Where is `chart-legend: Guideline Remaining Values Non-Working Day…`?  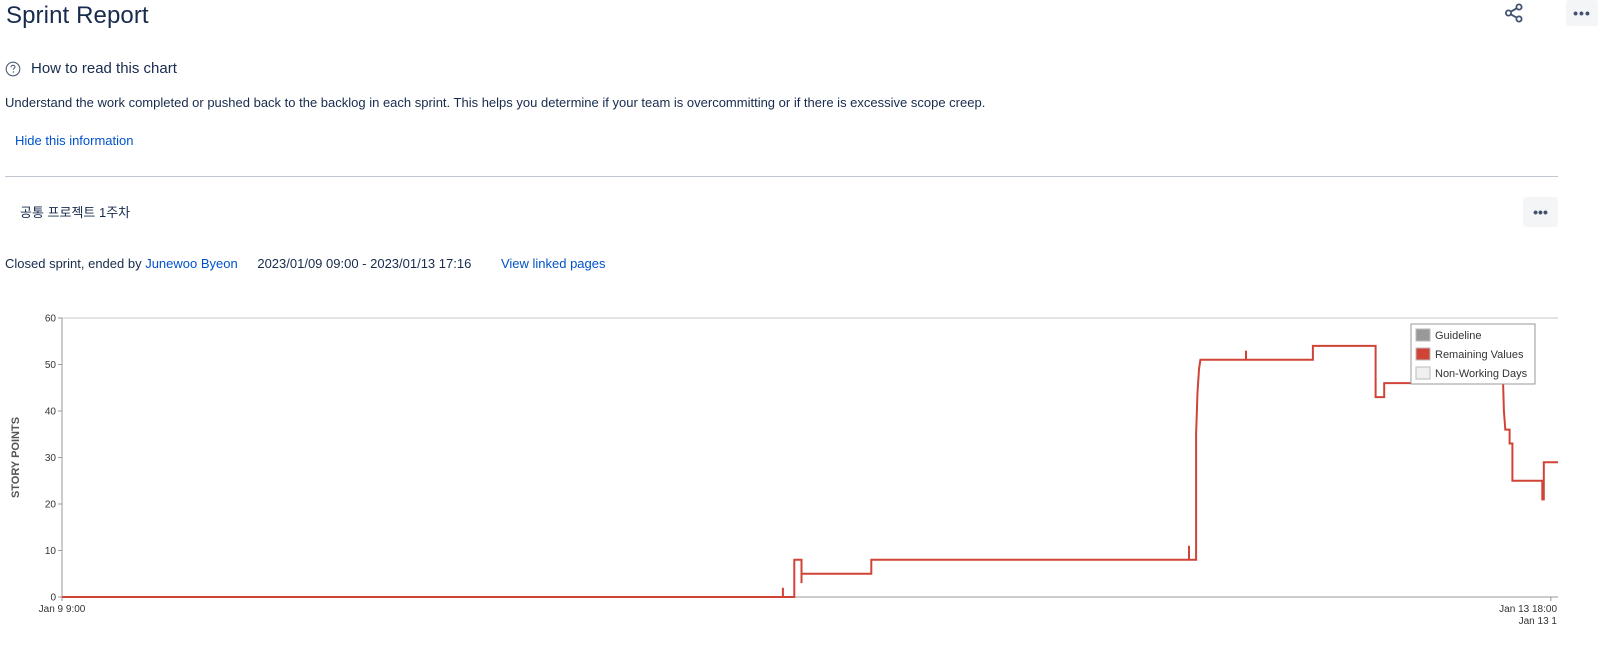
chart-legend: Guideline Remaining Values Non-Working Day… is located at coordinates (1473, 354).